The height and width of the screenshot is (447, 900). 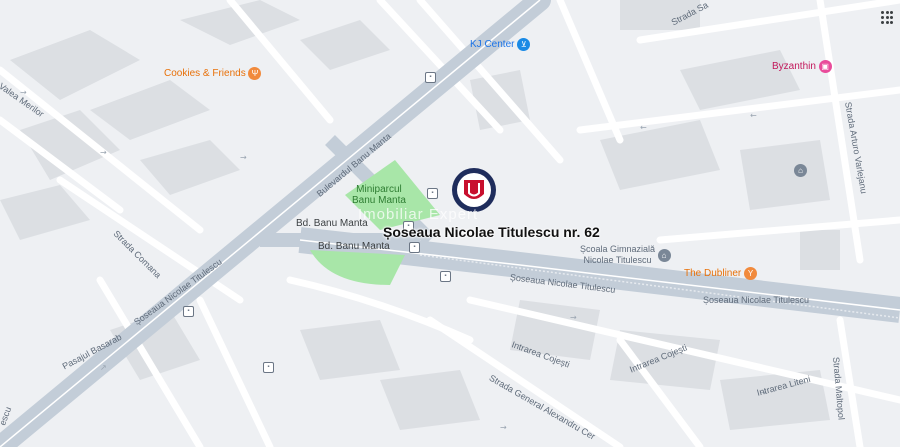 I want to click on park-label: Miniparcul Banu Manta, so click(x=379, y=195).